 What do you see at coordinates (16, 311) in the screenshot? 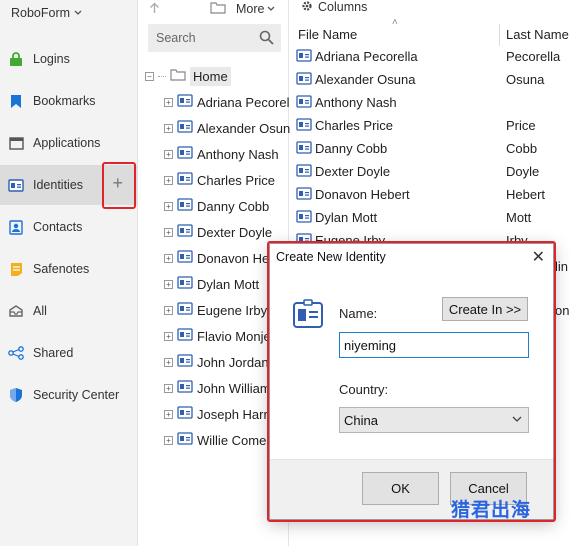
I see `stack-icon` at bounding box center [16, 311].